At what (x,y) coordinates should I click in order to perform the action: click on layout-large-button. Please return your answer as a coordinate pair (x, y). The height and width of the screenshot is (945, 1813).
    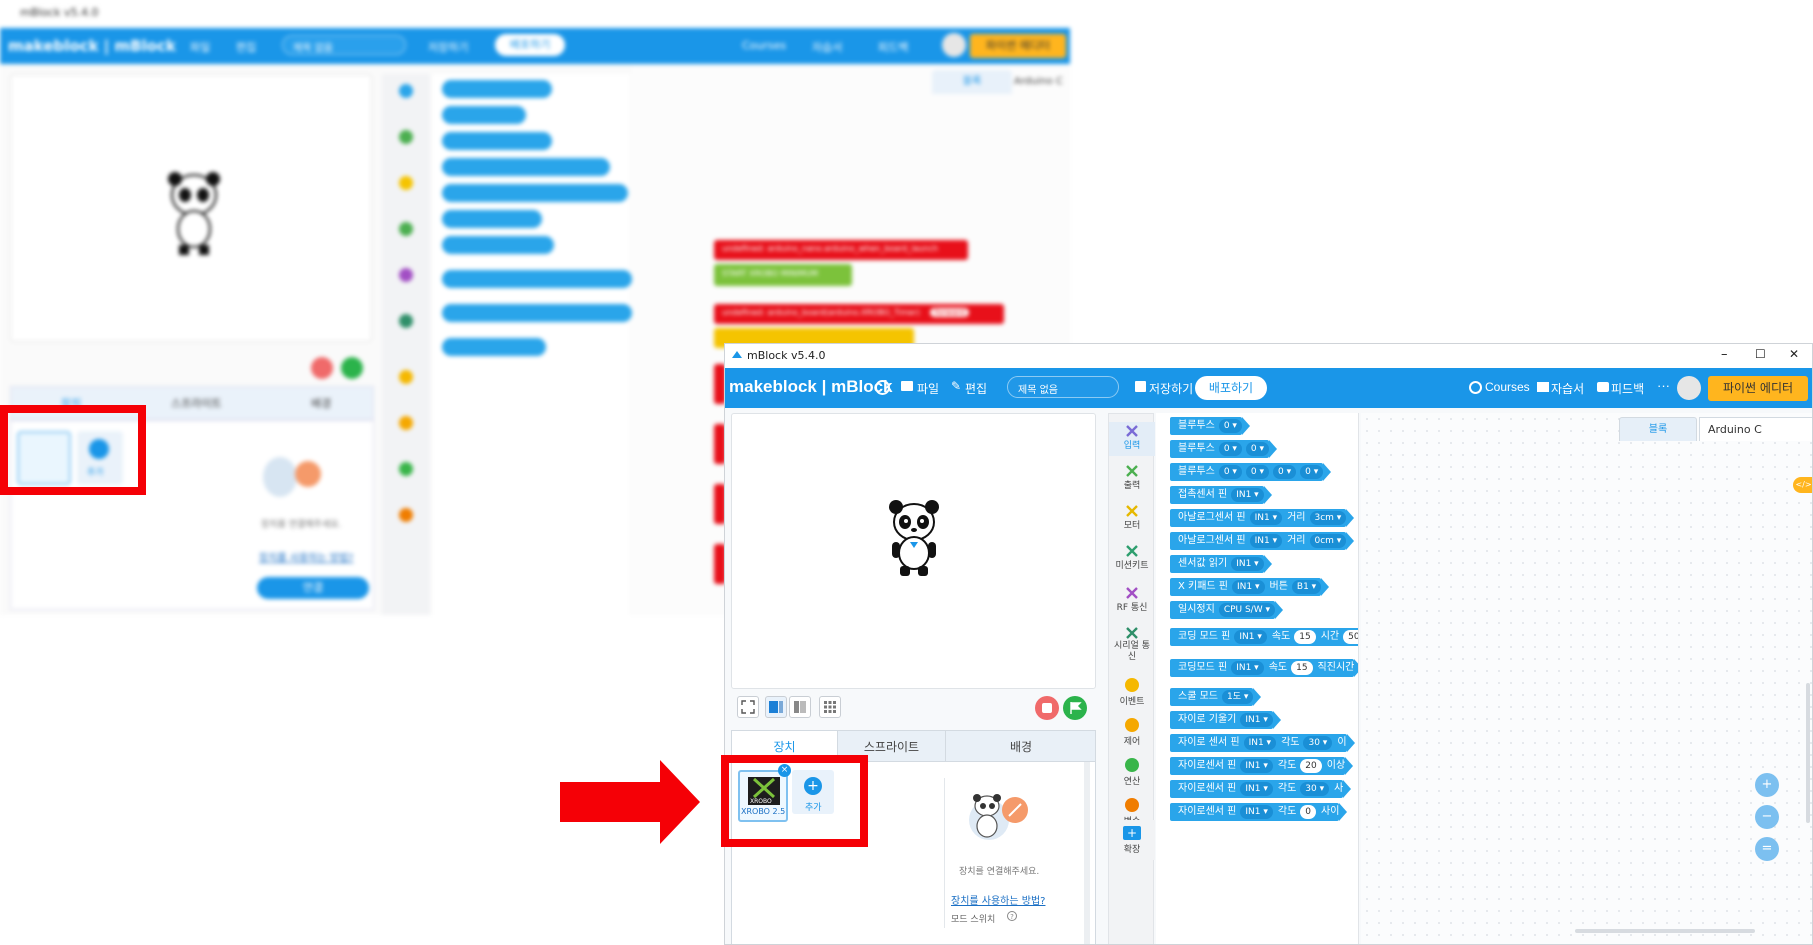
    Looking at the image, I should click on (776, 707).